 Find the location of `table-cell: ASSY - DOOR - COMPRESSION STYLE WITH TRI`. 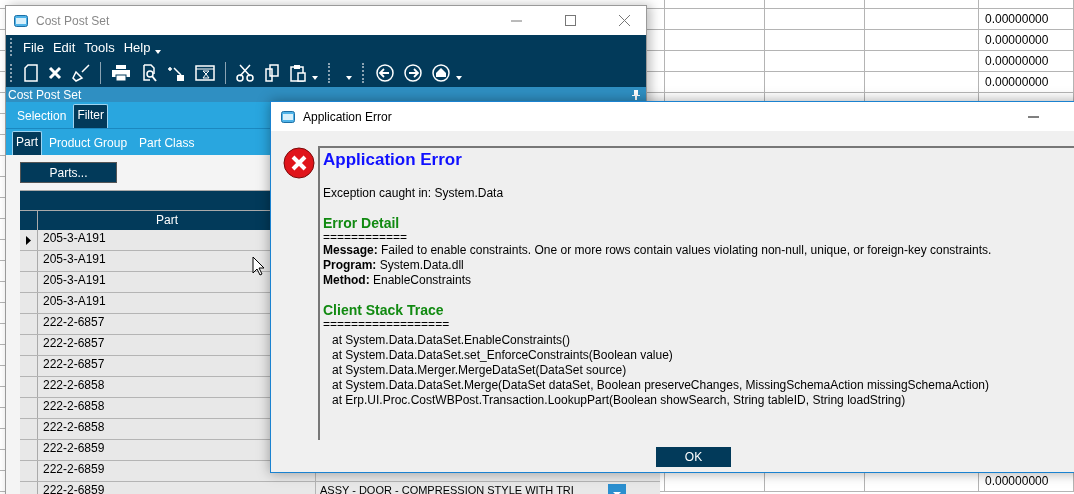

table-cell: ASSY - DOOR - COMPRESSION STYLE WITH TRI is located at coordinates (447, 489).